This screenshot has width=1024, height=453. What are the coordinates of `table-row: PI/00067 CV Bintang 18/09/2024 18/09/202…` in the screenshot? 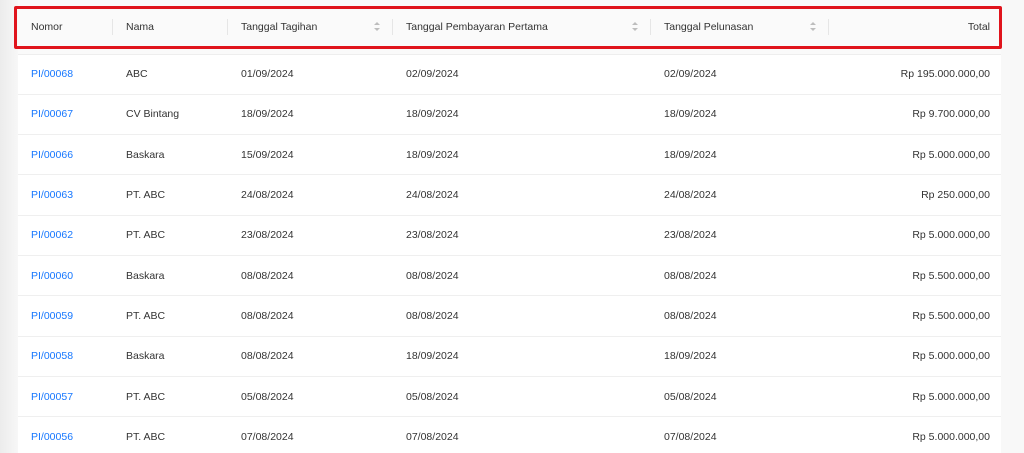 It's located at (509, 115).